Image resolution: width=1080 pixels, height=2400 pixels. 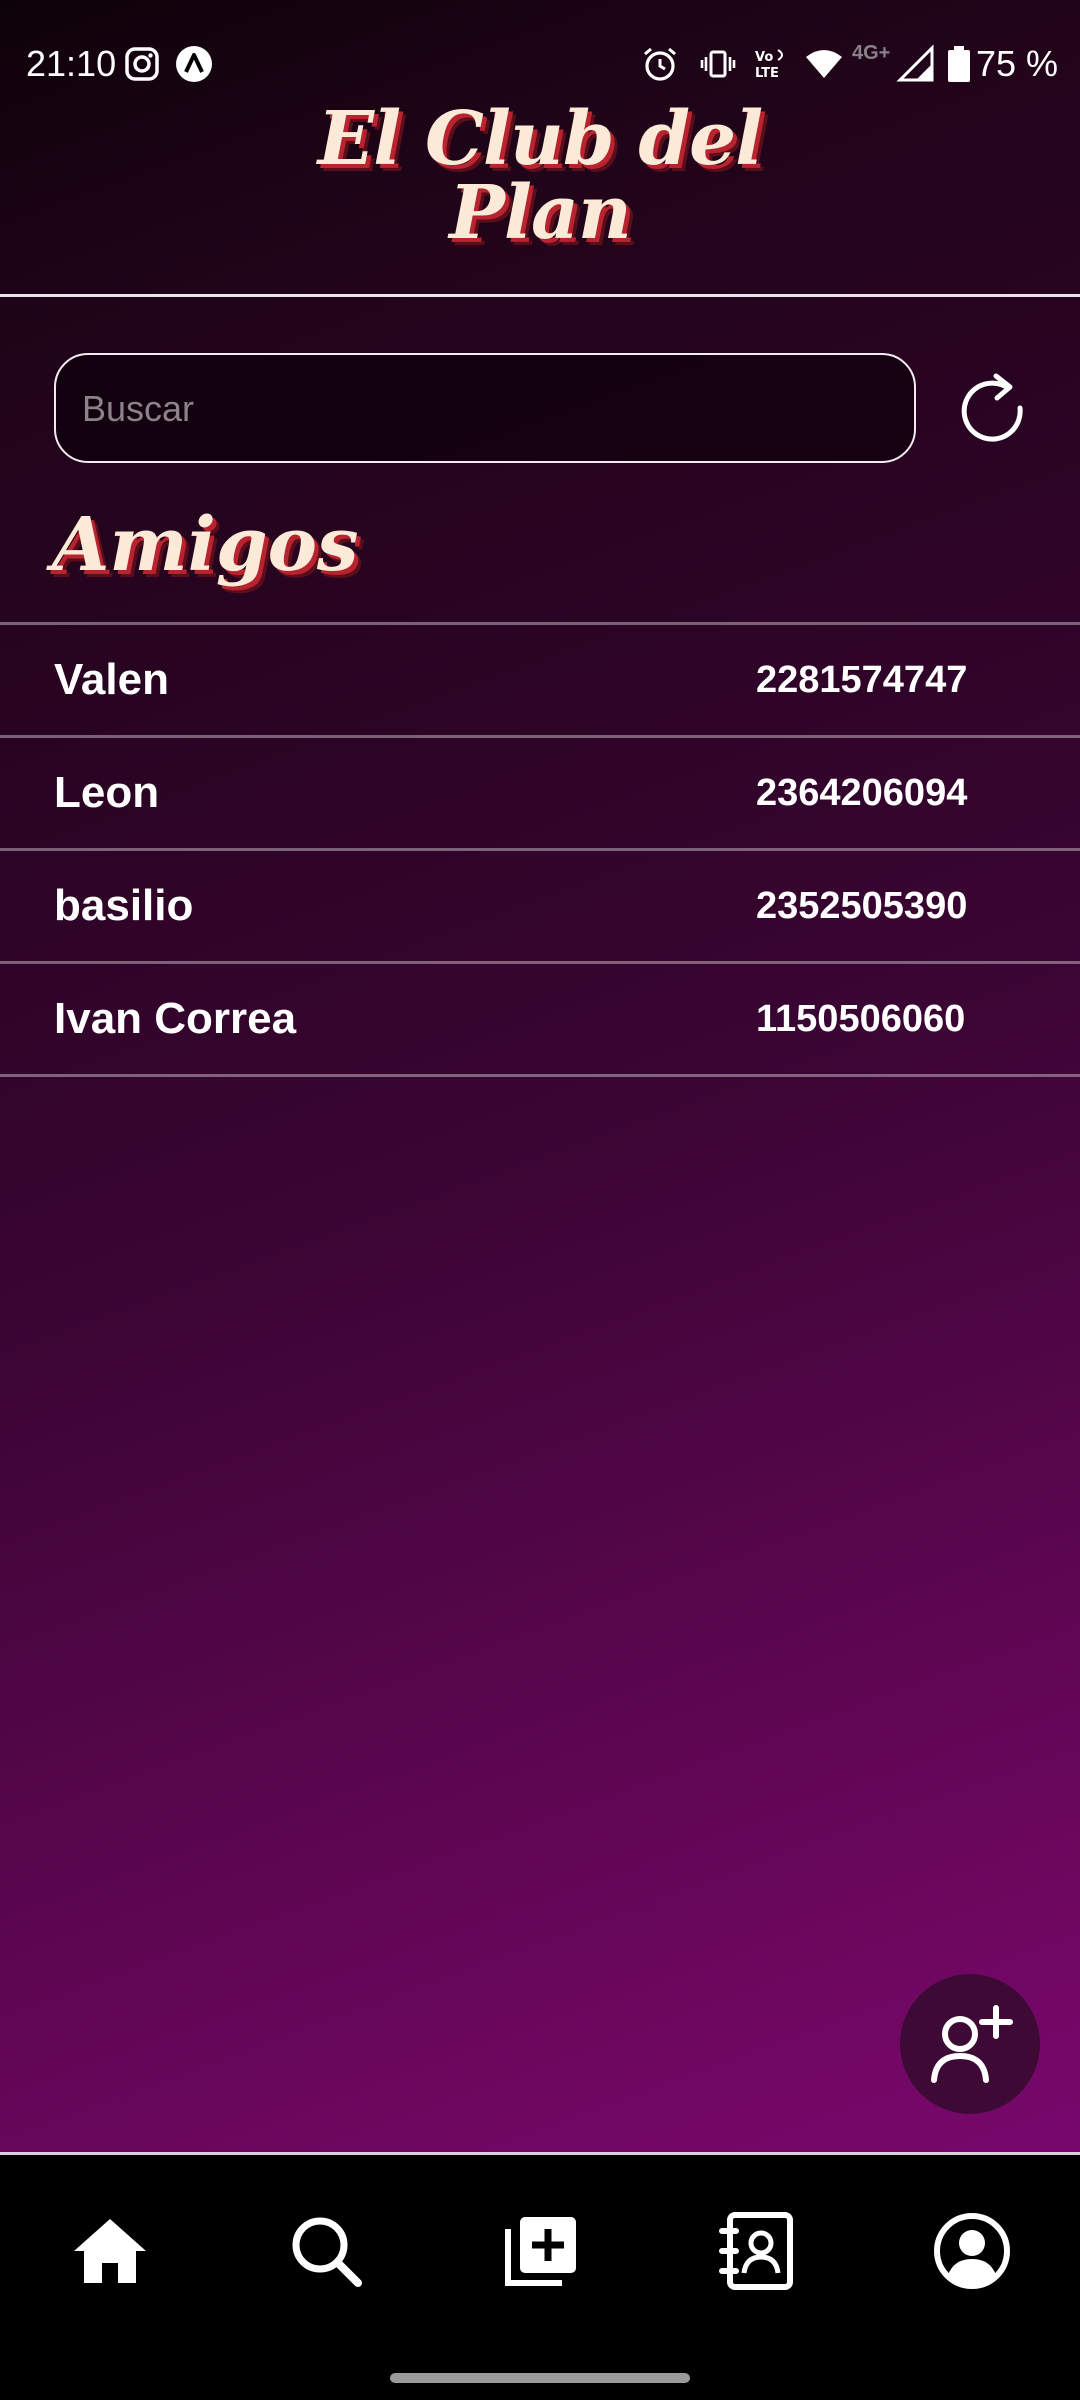 What do you see at coordinates (718, 64) in the screenshot?
I see `vibrate-icon` at bounding box center [718, 64].